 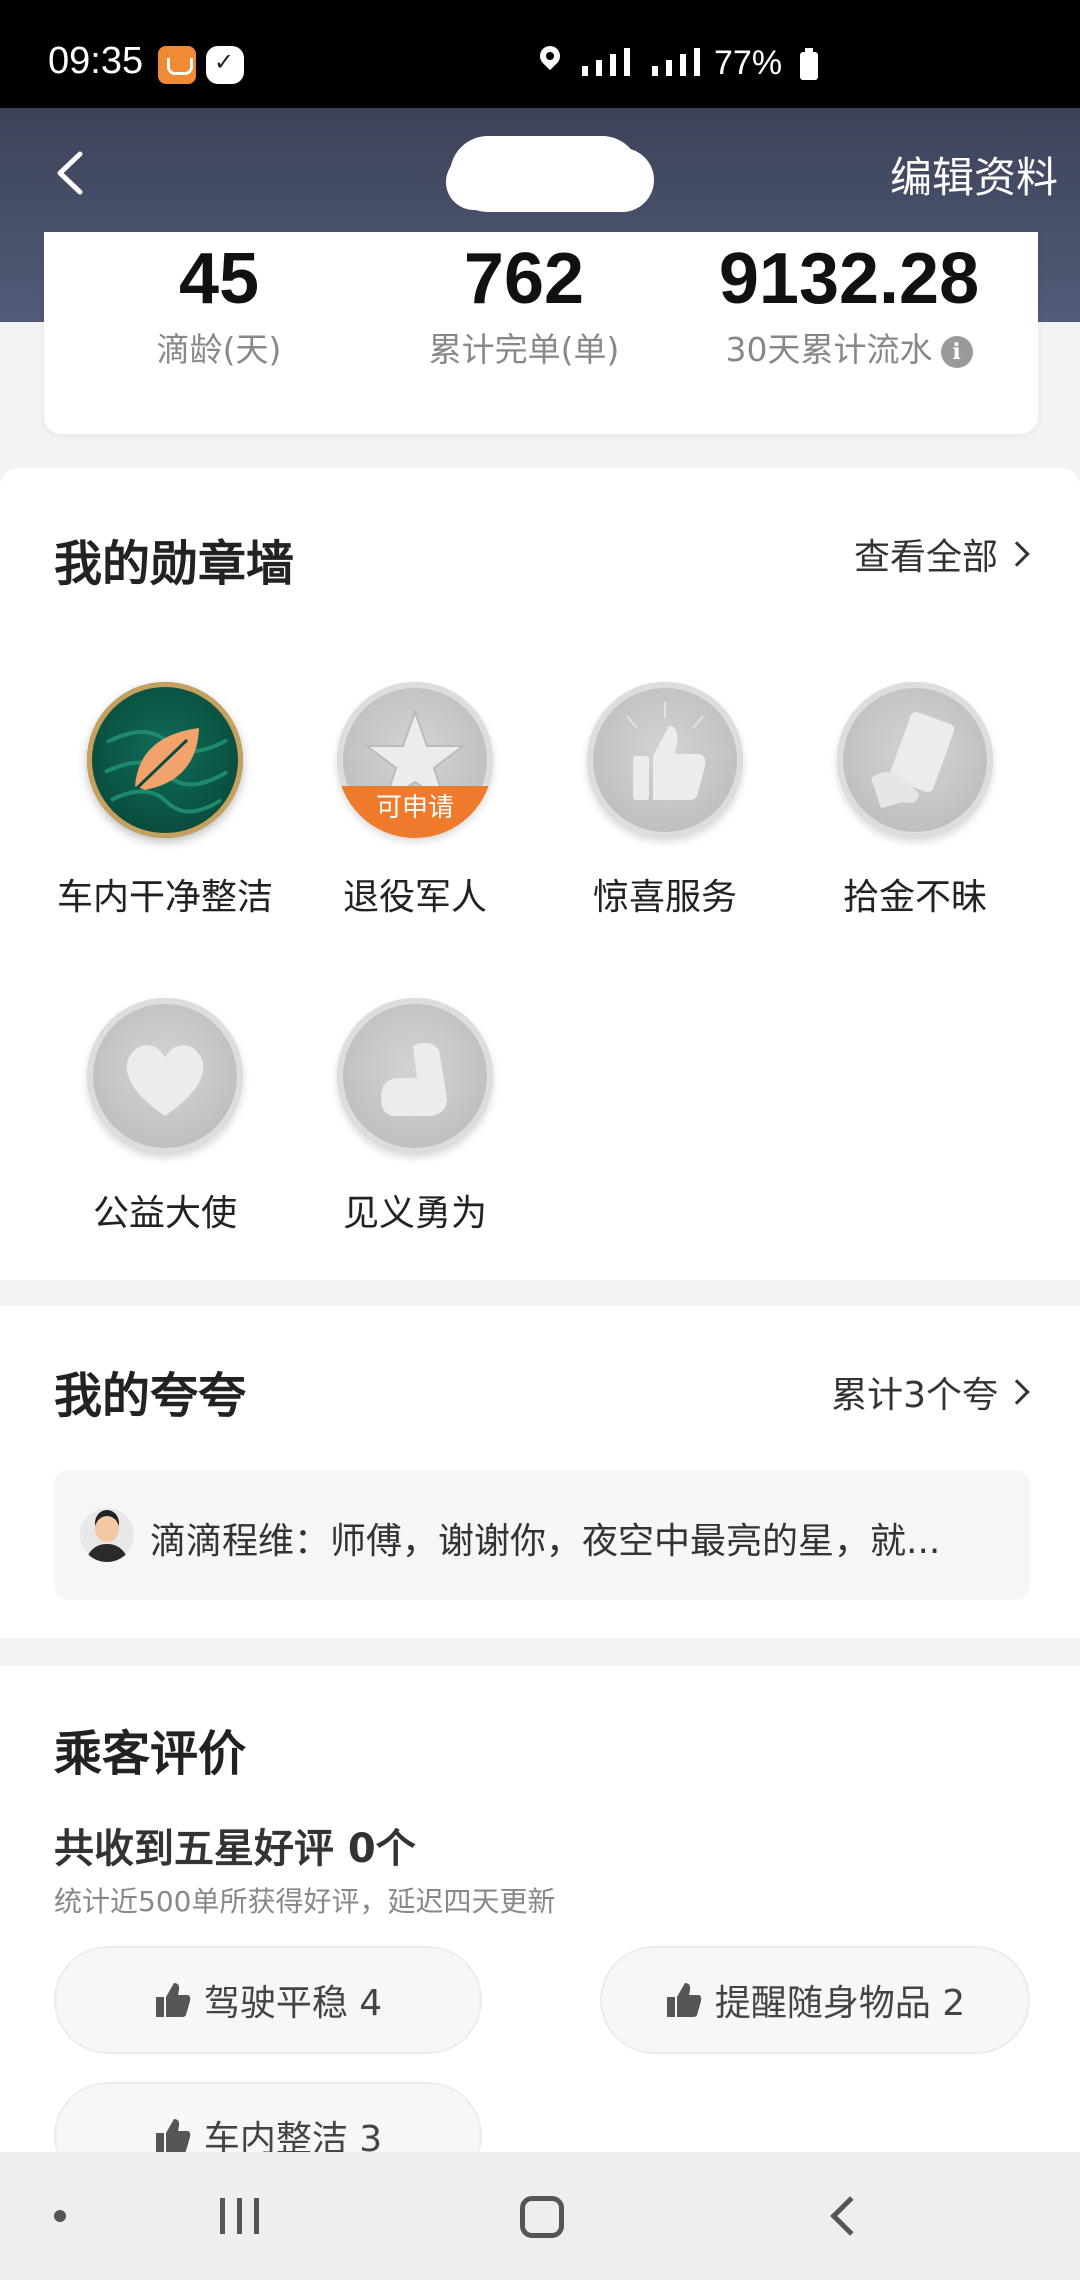 I want to click on view-all-label: 查看全部, so click(x=925, y=557).